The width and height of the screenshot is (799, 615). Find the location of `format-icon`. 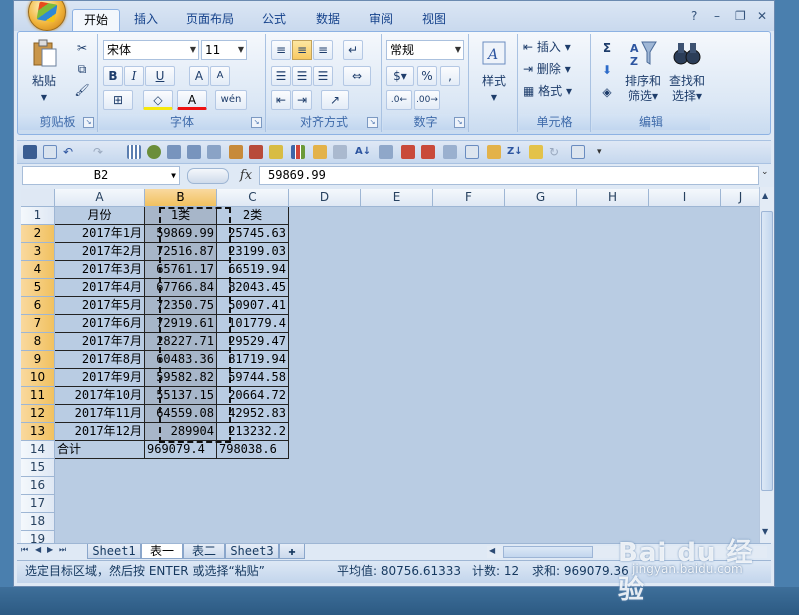

format-icon is located at coordinates (494, 152).